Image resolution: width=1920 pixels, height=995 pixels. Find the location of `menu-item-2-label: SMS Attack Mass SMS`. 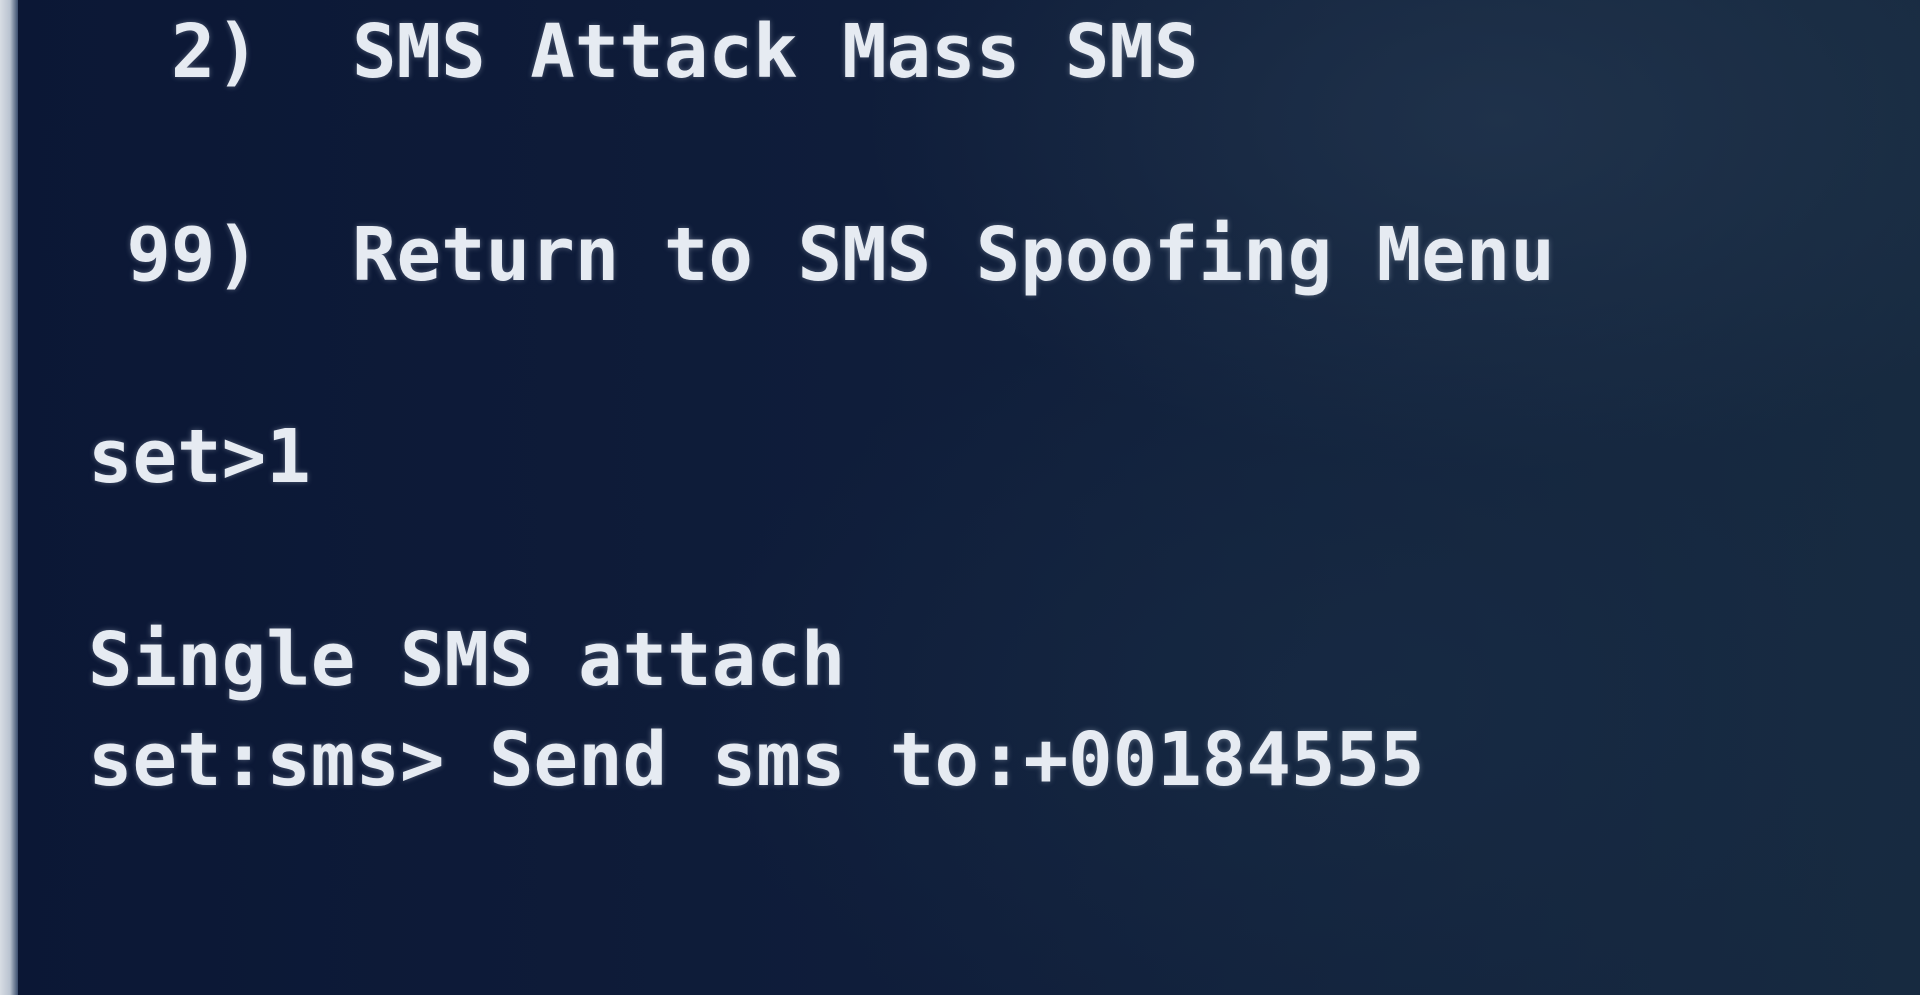

menu-item-2-label: SMS Attack Mass SMS is located at coordinates (775, 52).